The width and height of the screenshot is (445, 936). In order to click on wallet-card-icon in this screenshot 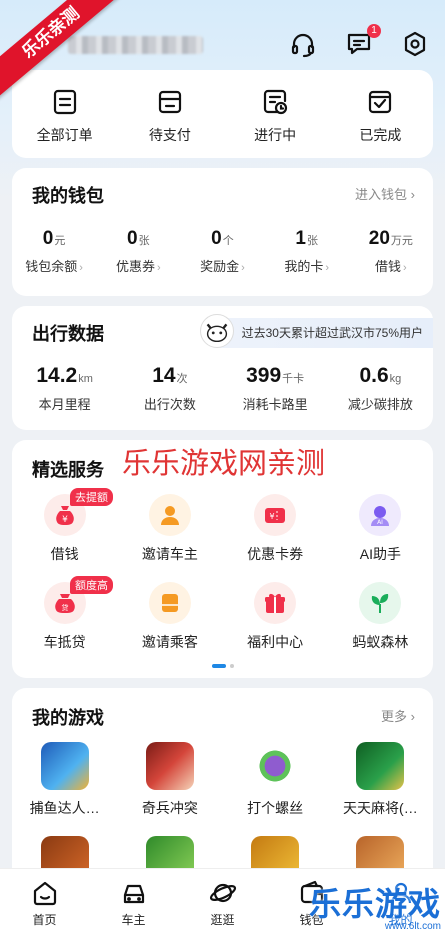, I will do `click(169, 102)`.